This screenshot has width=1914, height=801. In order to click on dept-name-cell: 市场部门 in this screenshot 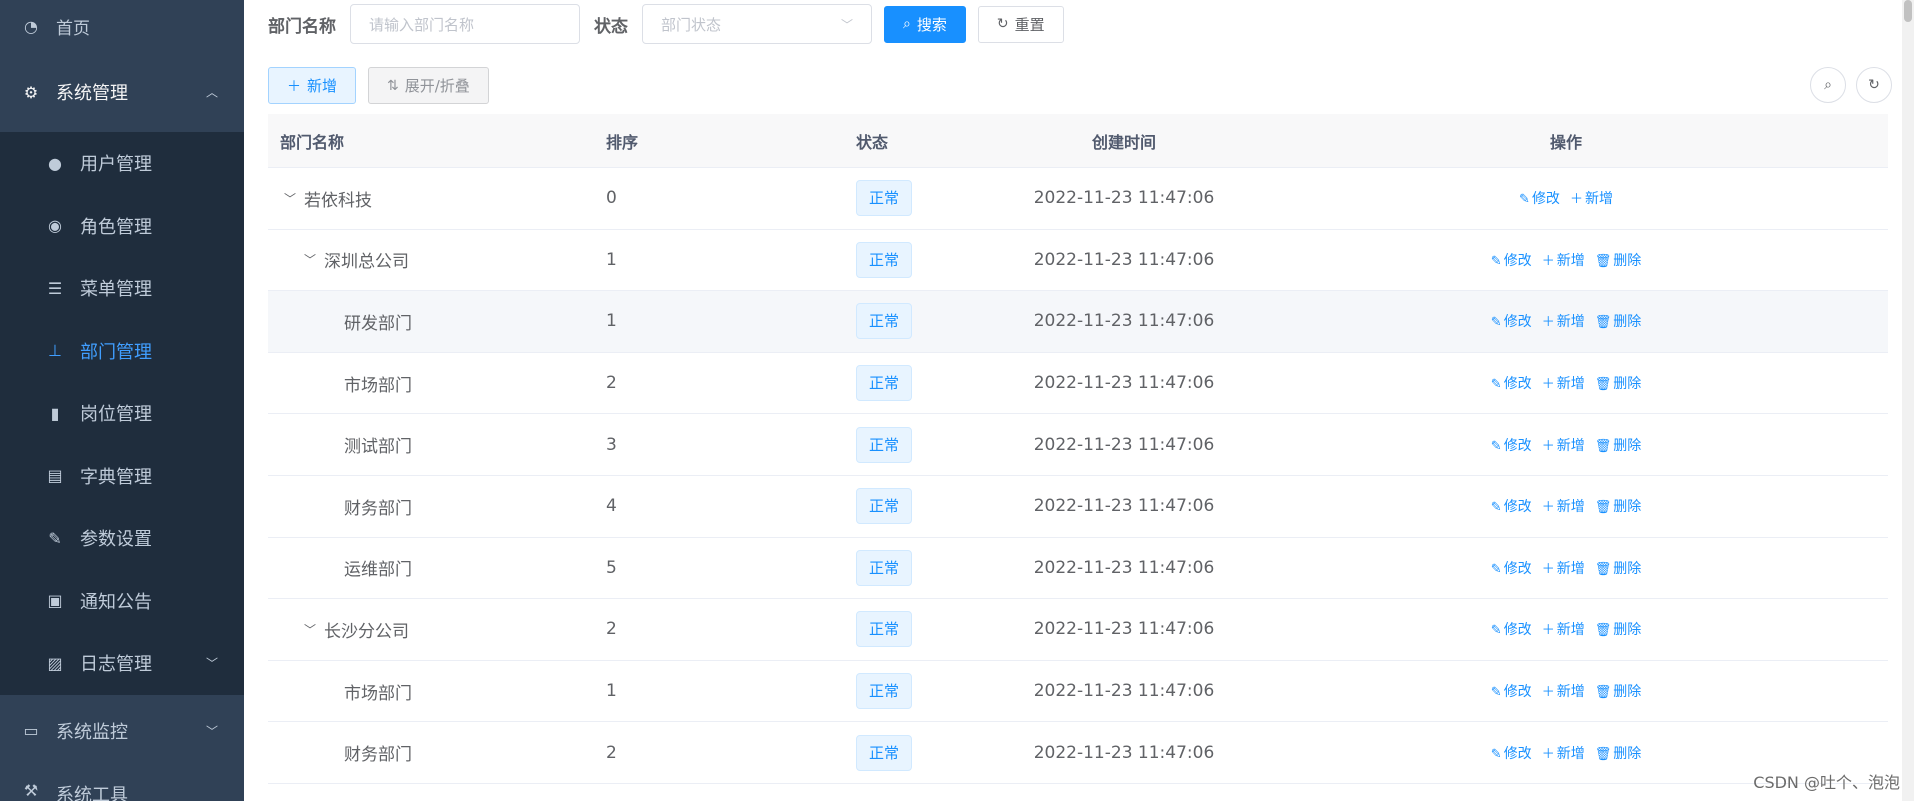, I will do `click(431, 383)`.